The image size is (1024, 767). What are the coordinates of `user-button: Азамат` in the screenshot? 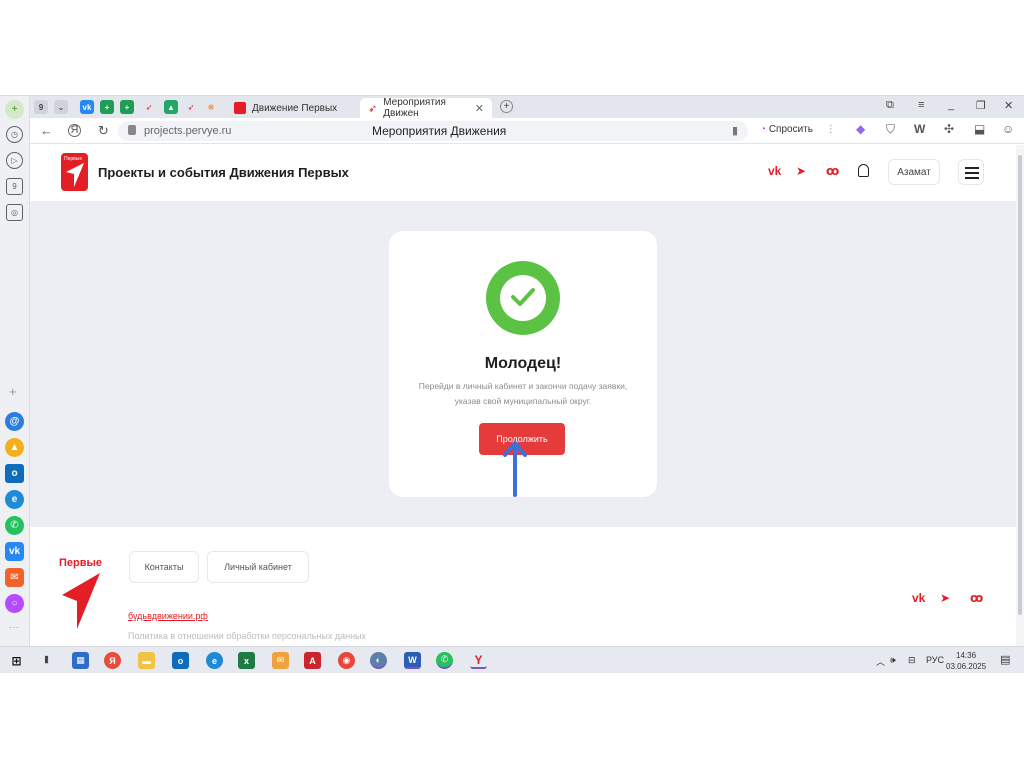 It's located at (914, 172).